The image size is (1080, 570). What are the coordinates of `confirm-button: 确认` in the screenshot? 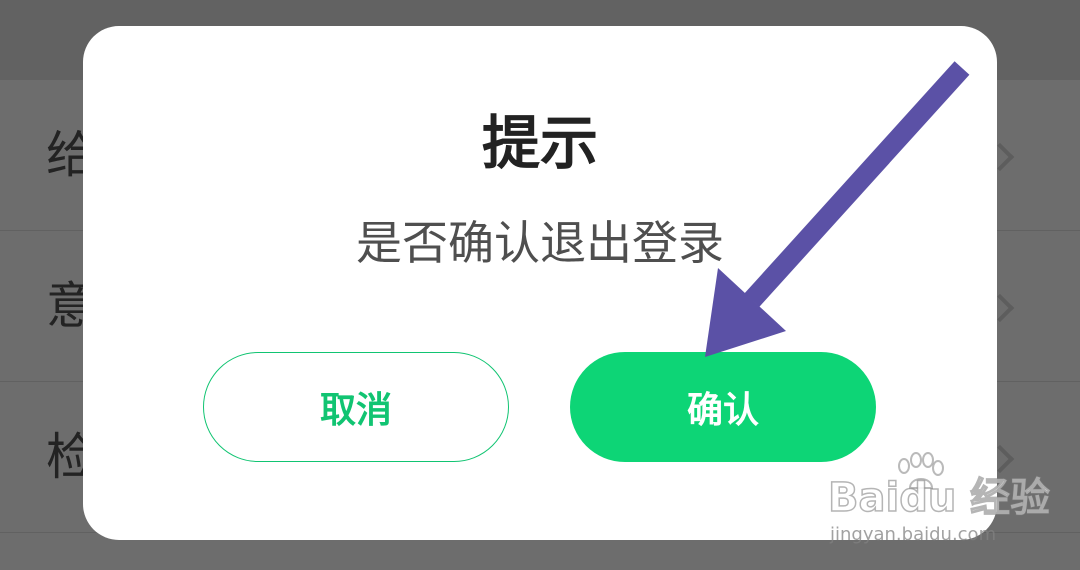 It's located at (723, 407).